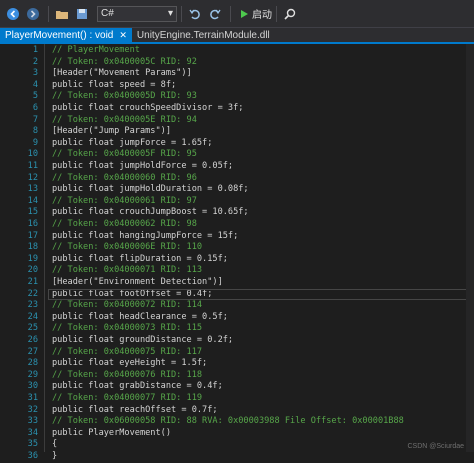 Image resolution: width=474 pixels, height=463 pixels. I want to click on code-line: 8 [Header("Jump Params")], so click(237, 132).